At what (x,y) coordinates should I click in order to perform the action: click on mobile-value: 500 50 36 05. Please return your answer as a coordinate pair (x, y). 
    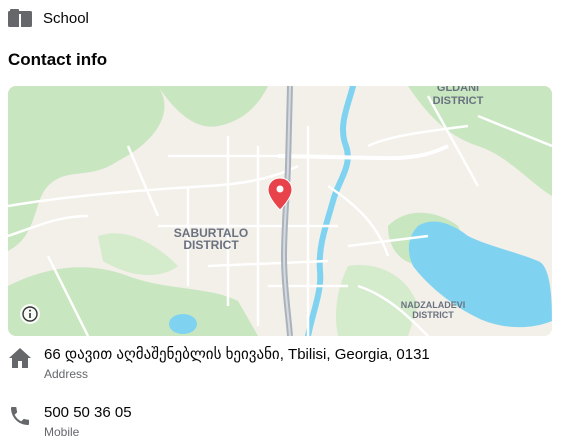
    Looking at the image, I should click on (88, 413).